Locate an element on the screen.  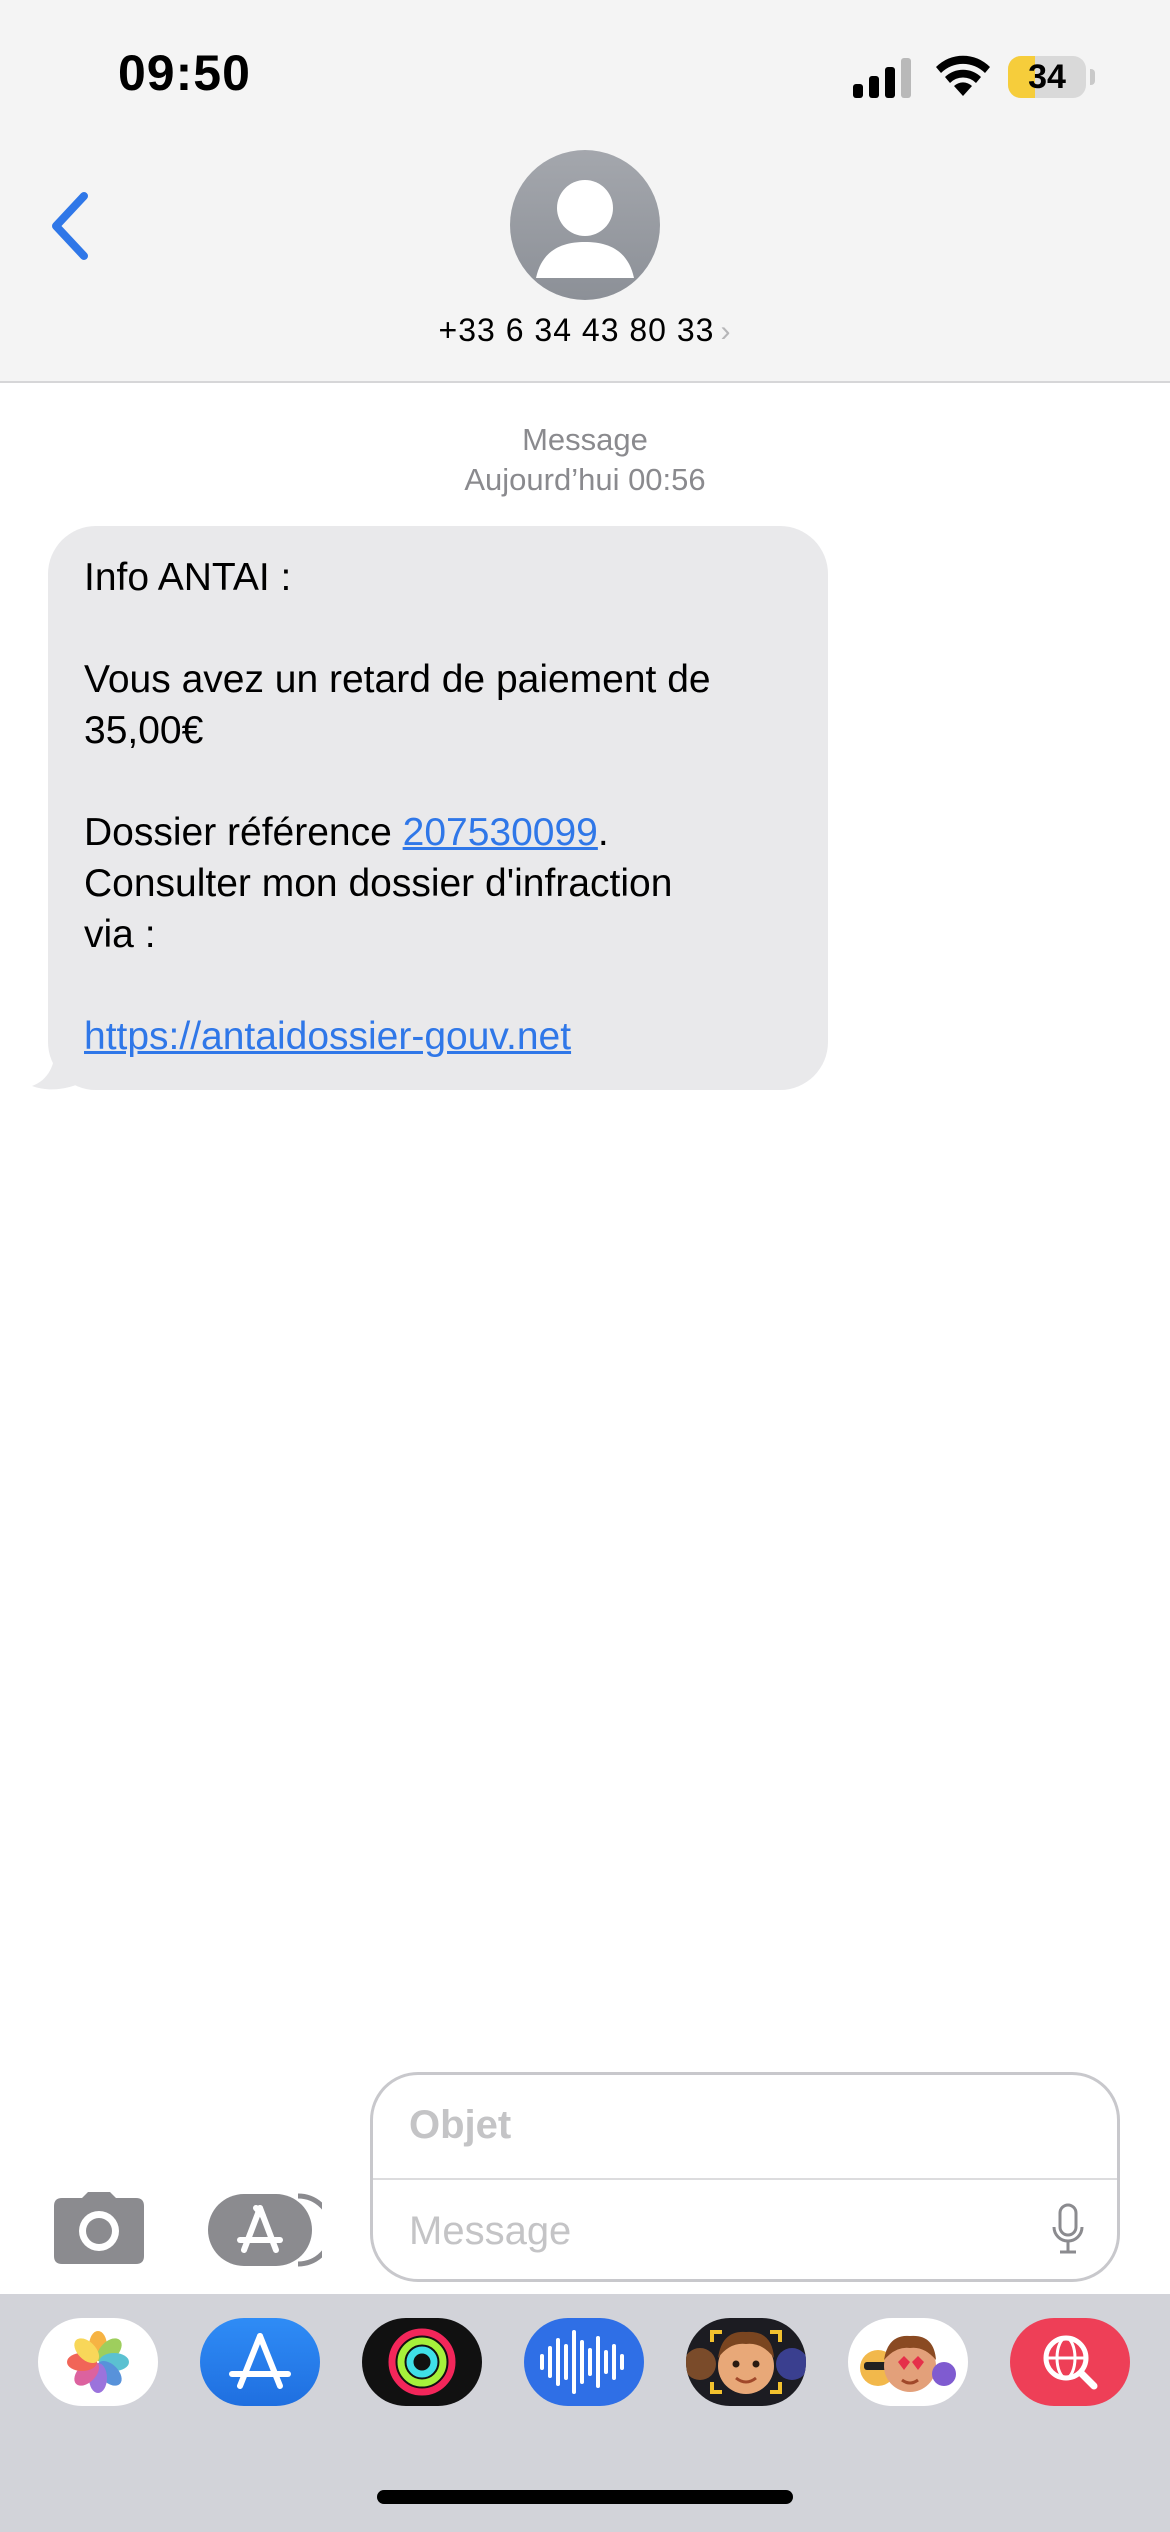
reference-number-link: 207530099 is located at coordinates (500, 832).